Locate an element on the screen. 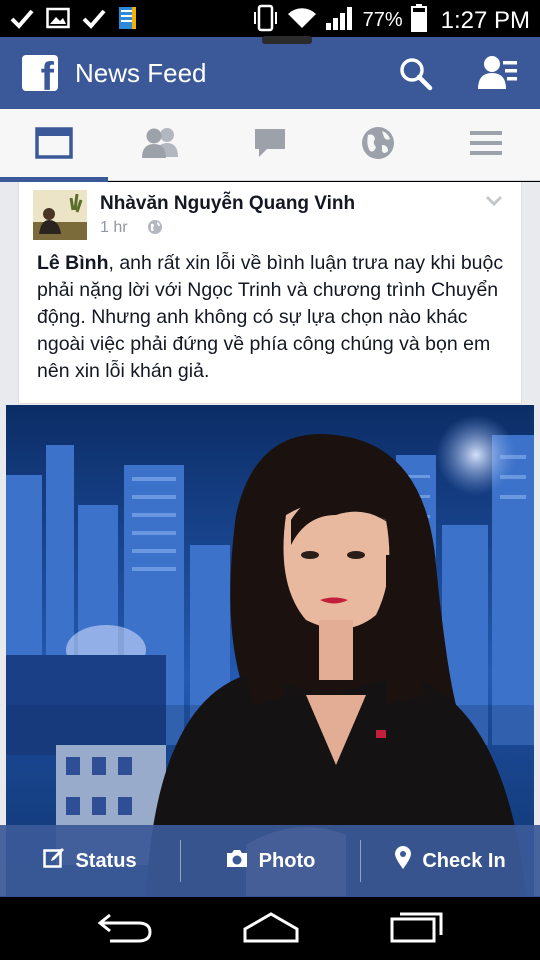 The height and width of the screenshot is (960, 540). tab-friends is located at coordinates (161, 145).